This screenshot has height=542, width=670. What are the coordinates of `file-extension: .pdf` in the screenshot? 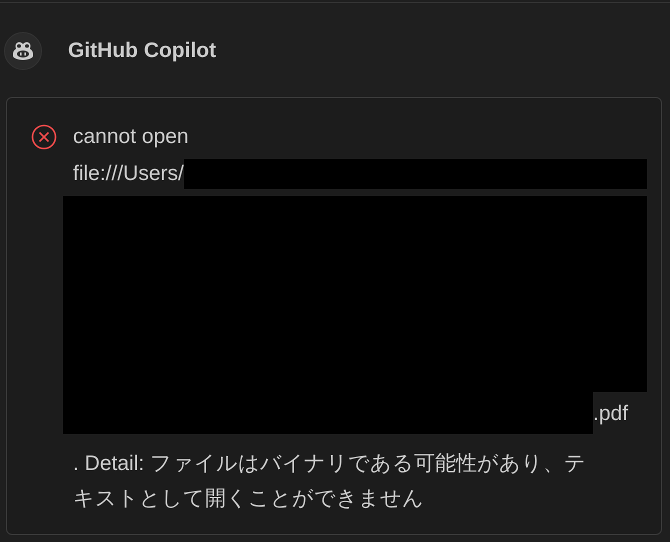 It's located at (610, 413).